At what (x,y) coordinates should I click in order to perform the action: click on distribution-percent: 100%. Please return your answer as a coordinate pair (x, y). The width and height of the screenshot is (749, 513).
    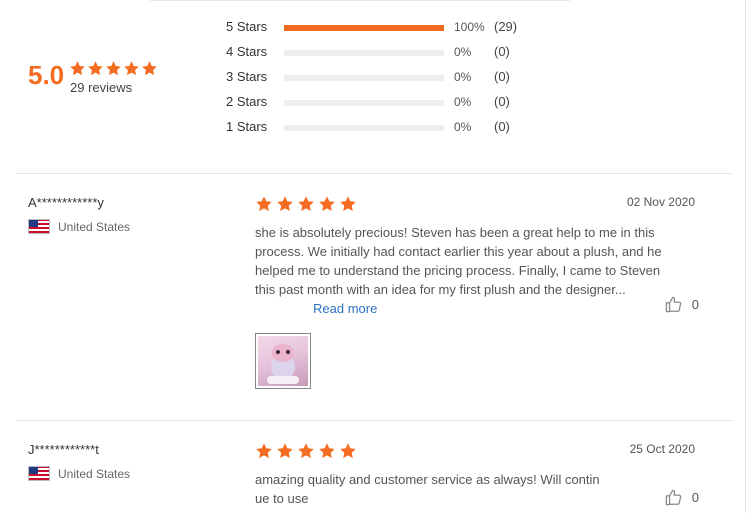
    Looking at the image, I should click on (469, 27).